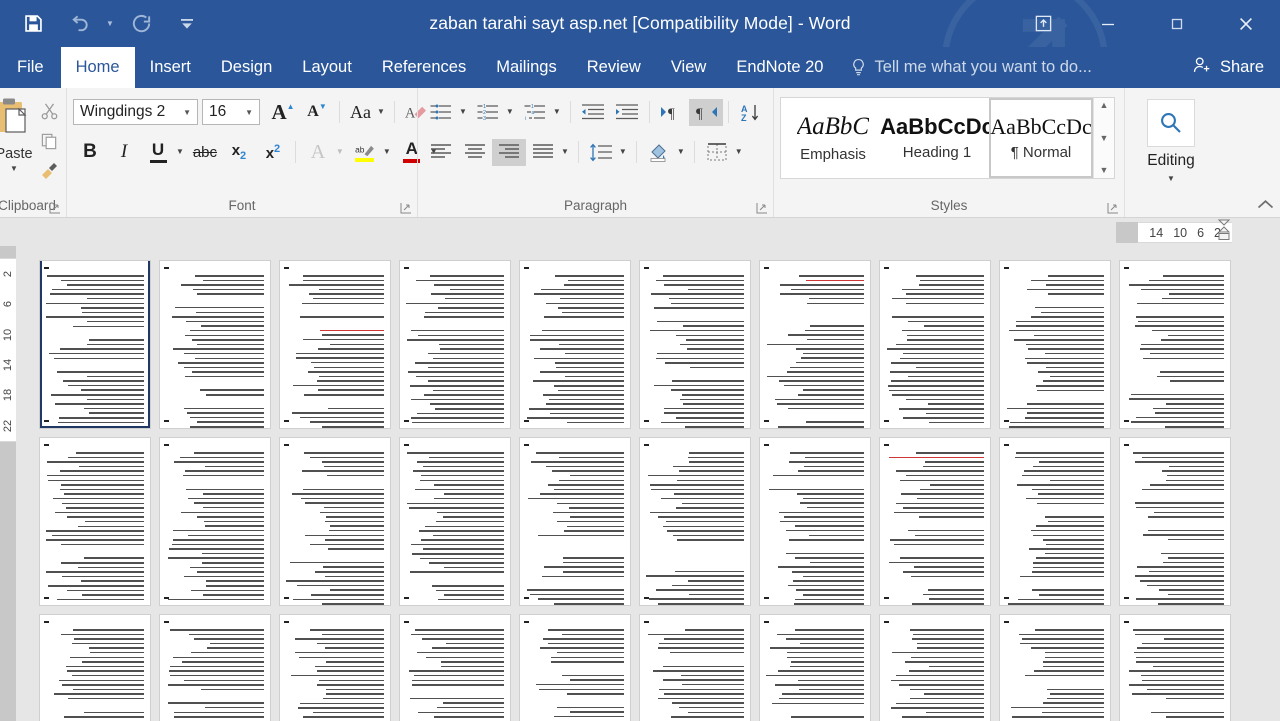 The height and width of the screenshot is (721, 1280). Describe the element at coordinates (1107, 23) in the screenshot. I see `minimize-icon` at that location.